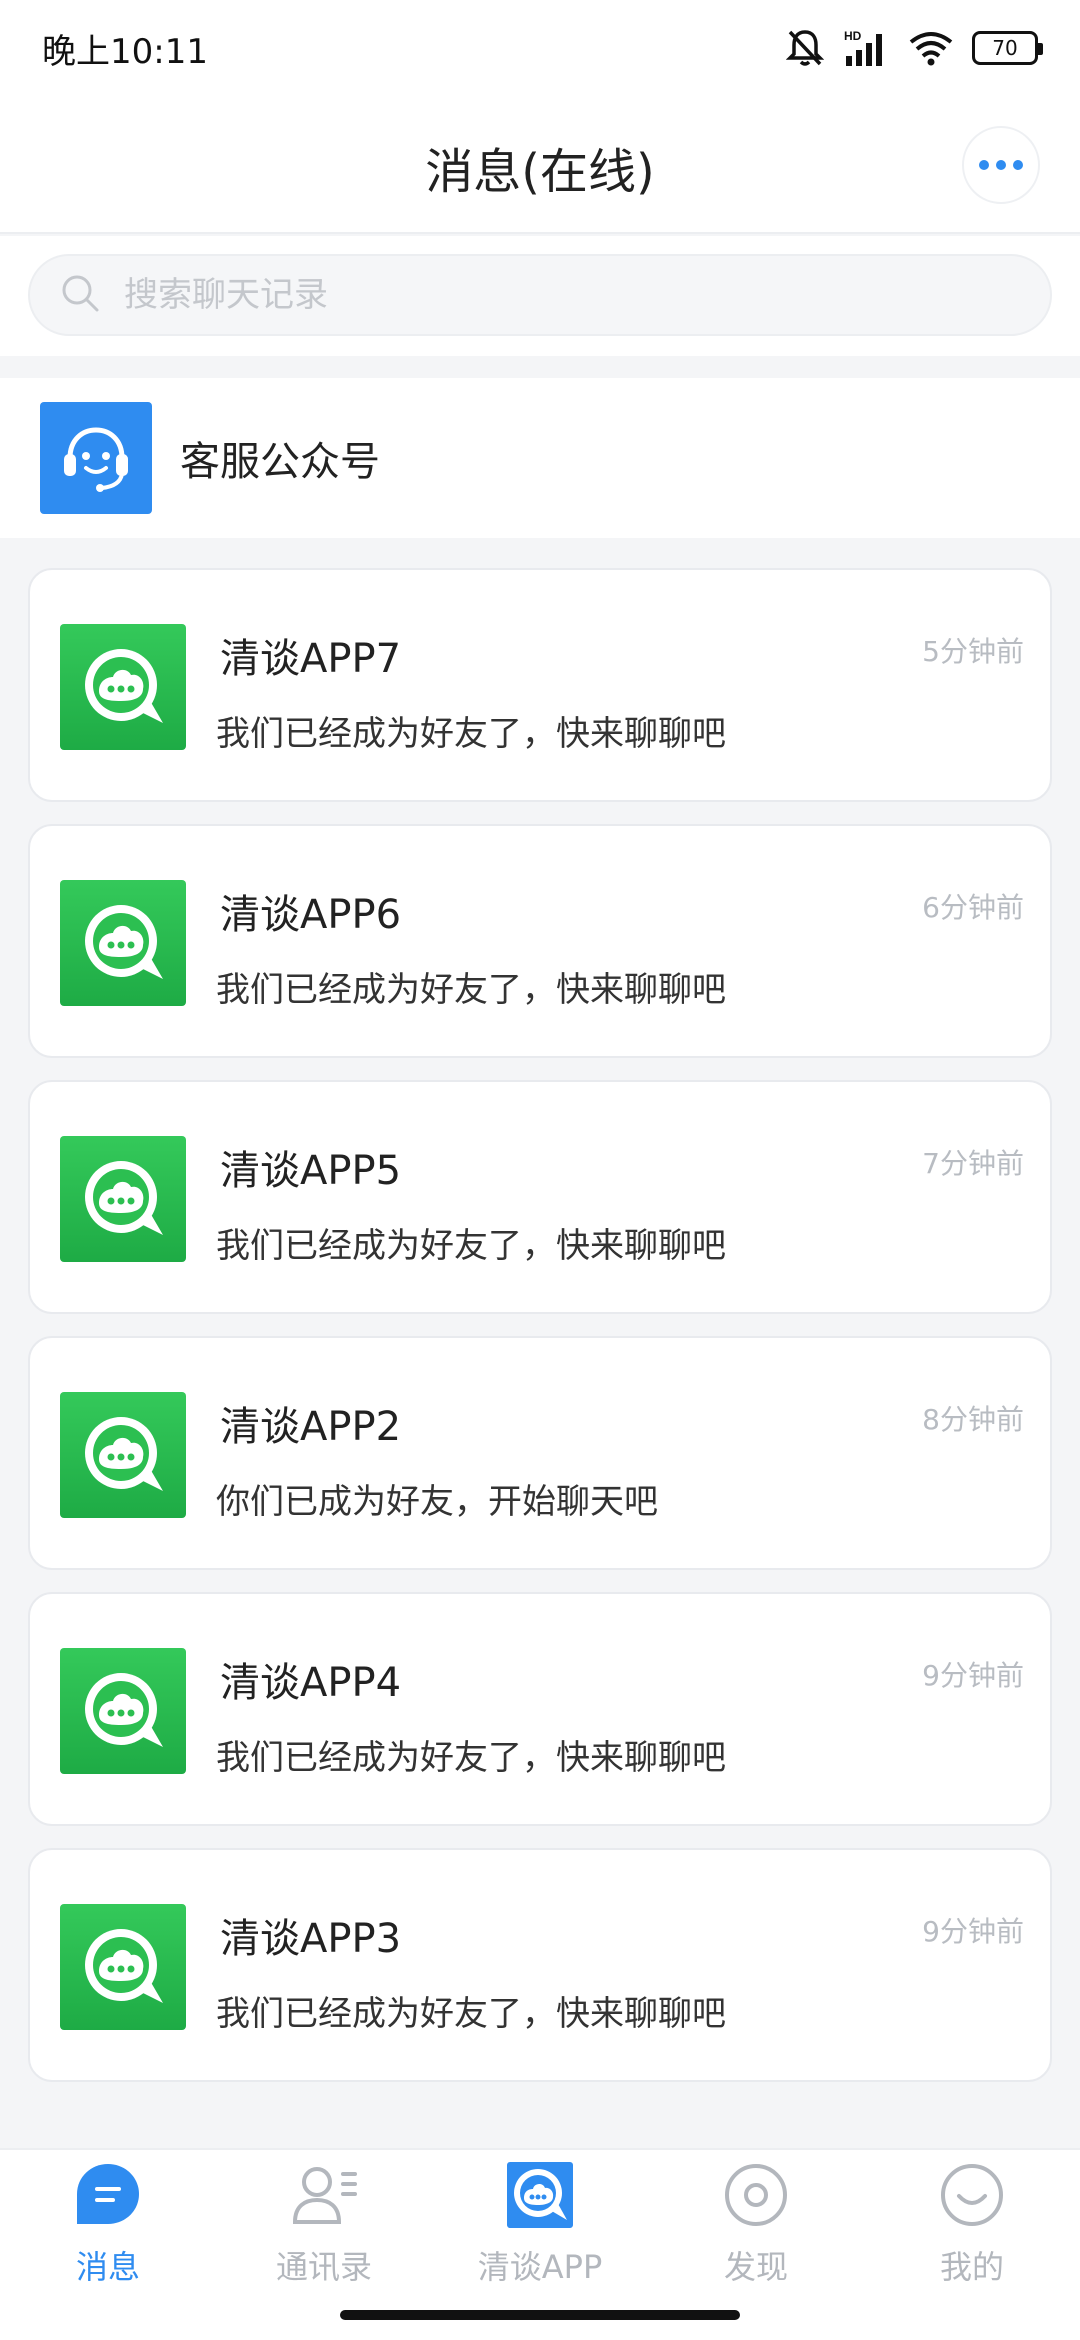 The width and height of the screenshot is (1080, 2340). I want to click on search-input, so click(564, 295).